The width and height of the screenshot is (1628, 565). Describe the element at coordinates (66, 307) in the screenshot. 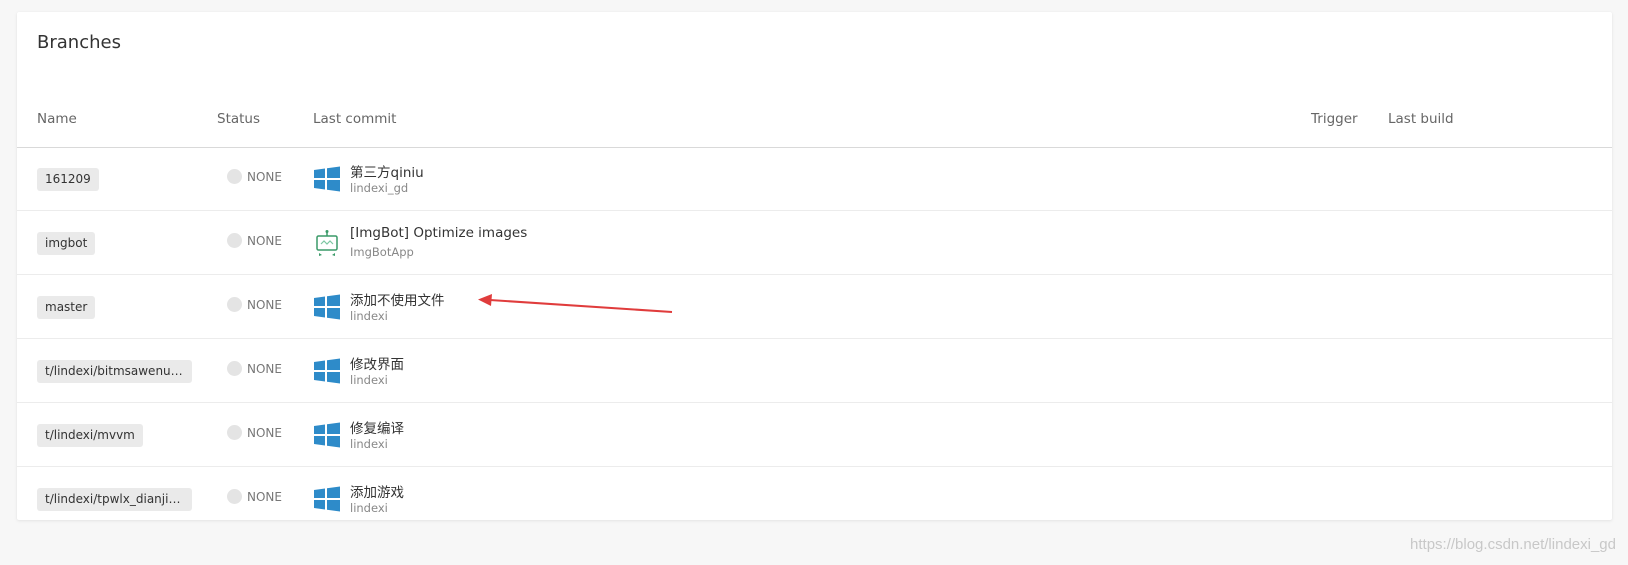

I see `branch-name-badge: master` at that location.